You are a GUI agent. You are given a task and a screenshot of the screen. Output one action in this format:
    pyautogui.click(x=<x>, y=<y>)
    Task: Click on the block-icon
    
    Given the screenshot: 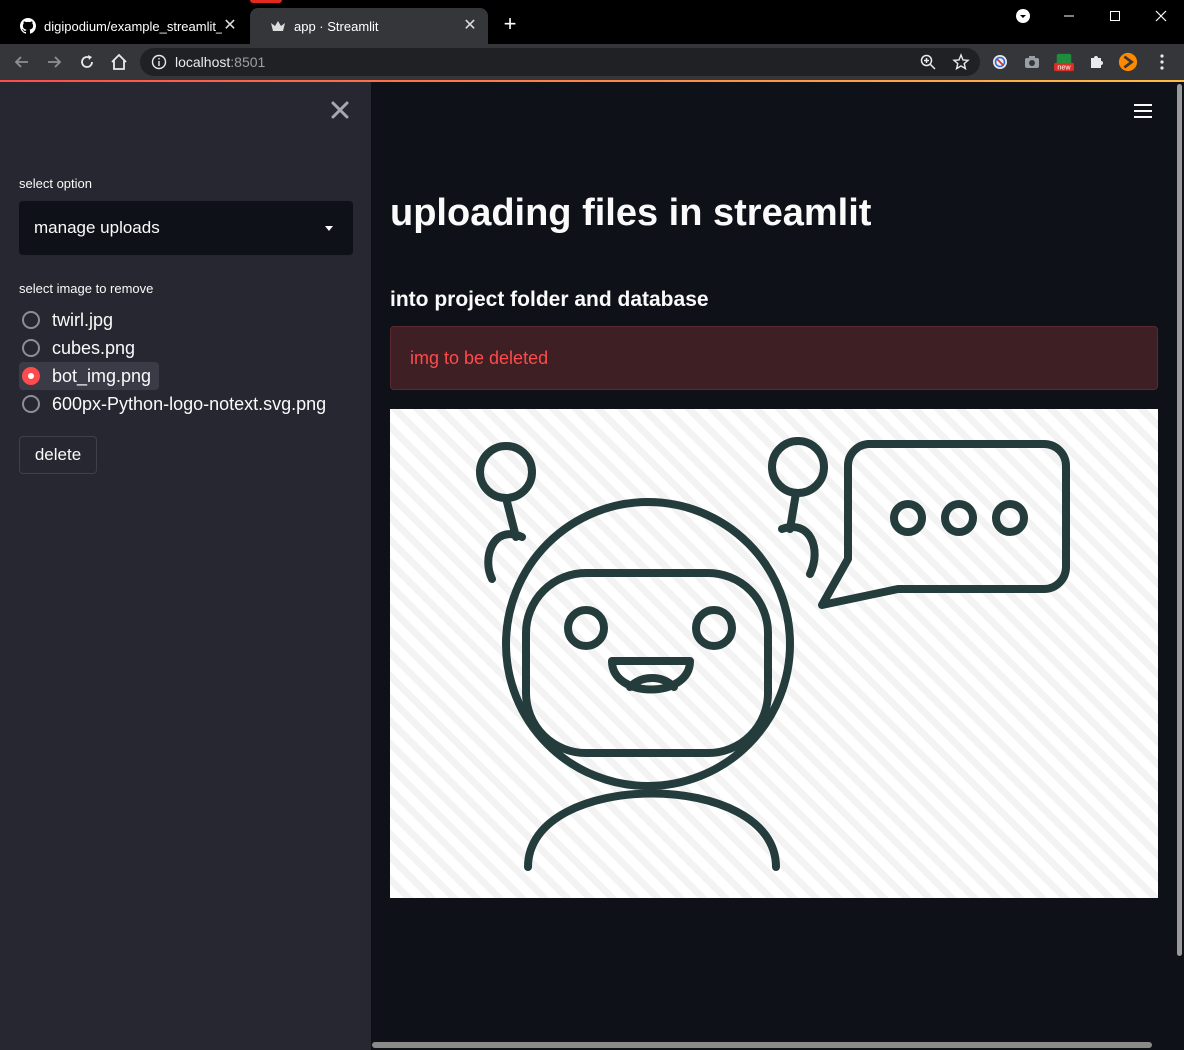 What is the action you would take?
    pyautogui.click(x=1000, y=62)
    